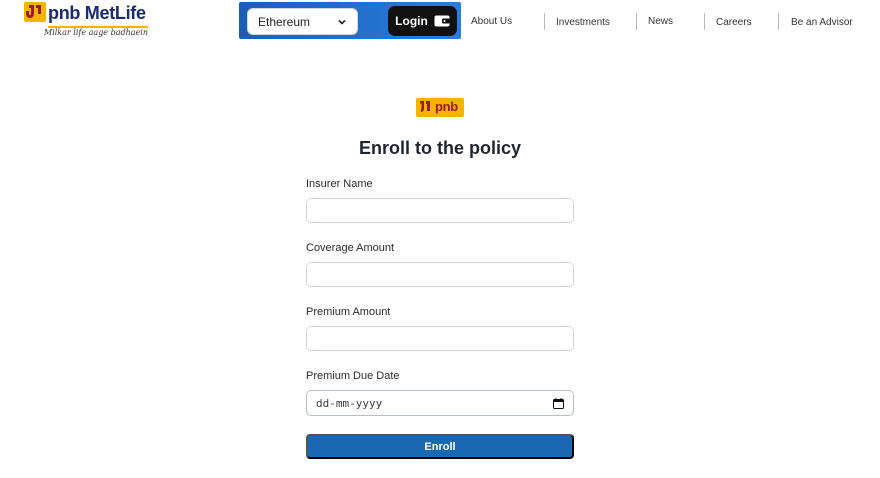 The height and width of the screenshot is (478, 880). I want to click on wallet-bar: Ethereum Login, so click(350, 20).